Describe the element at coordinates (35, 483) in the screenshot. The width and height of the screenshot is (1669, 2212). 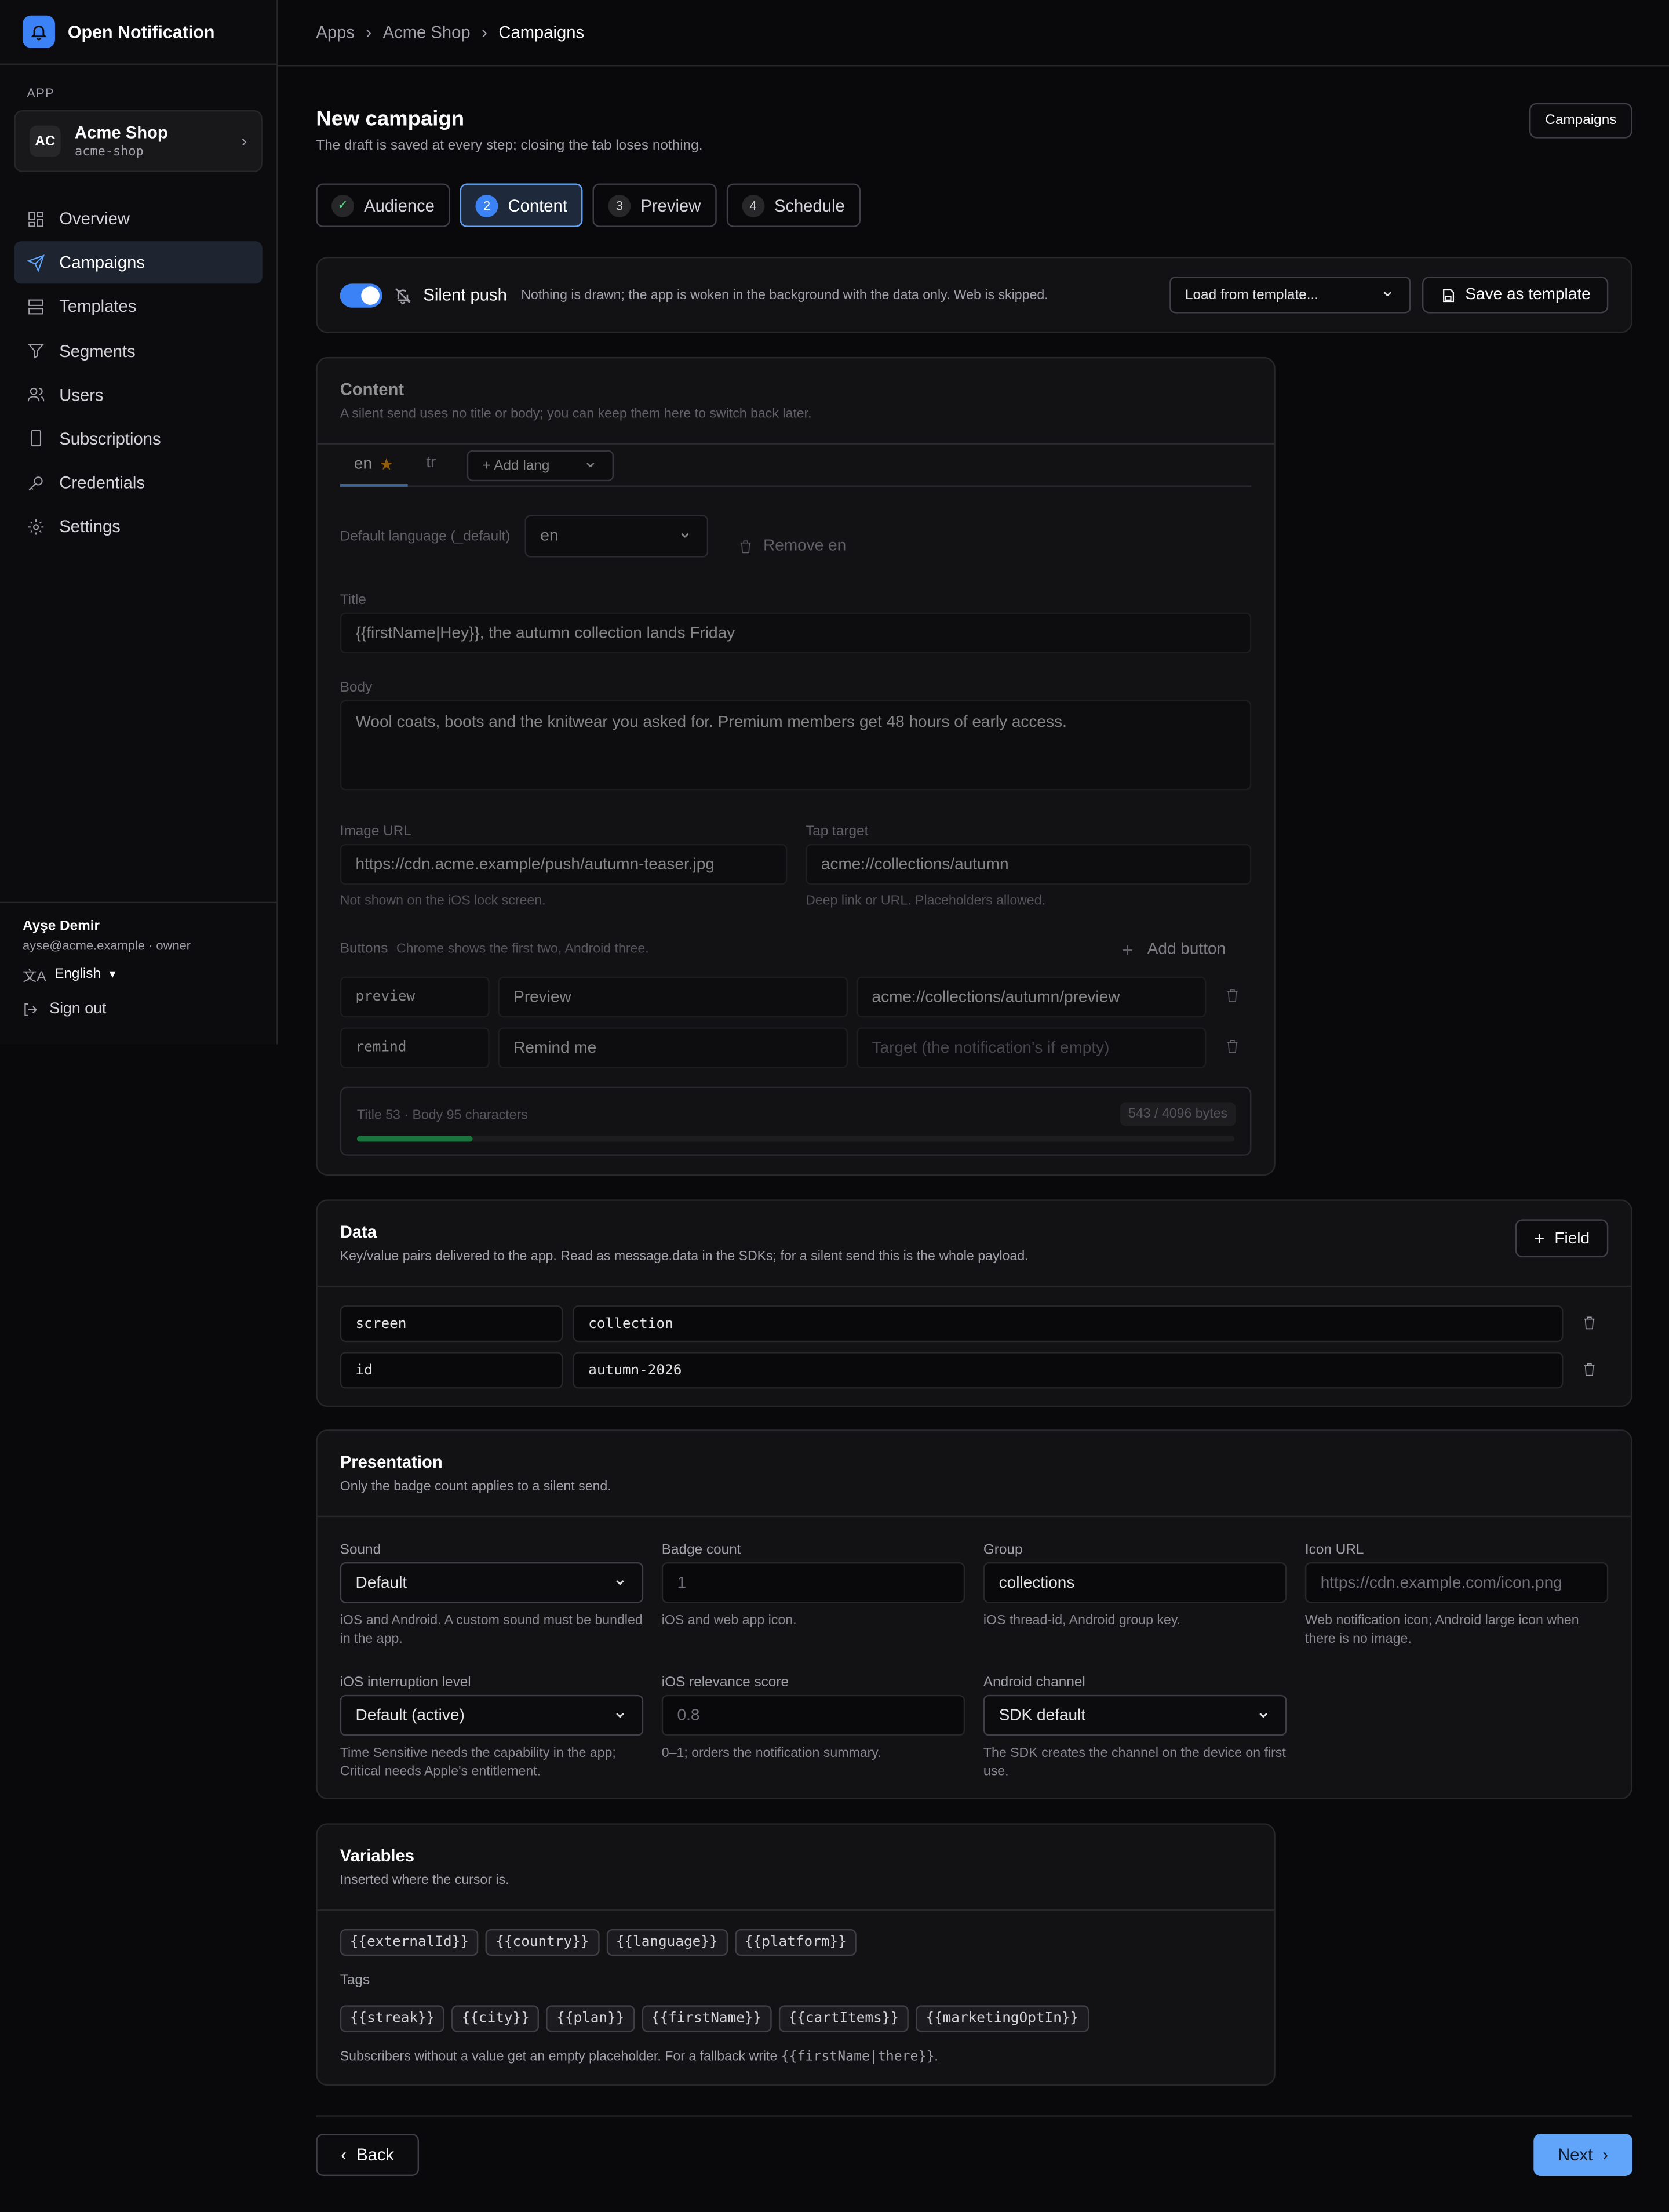
I see `key-icon` at that location.